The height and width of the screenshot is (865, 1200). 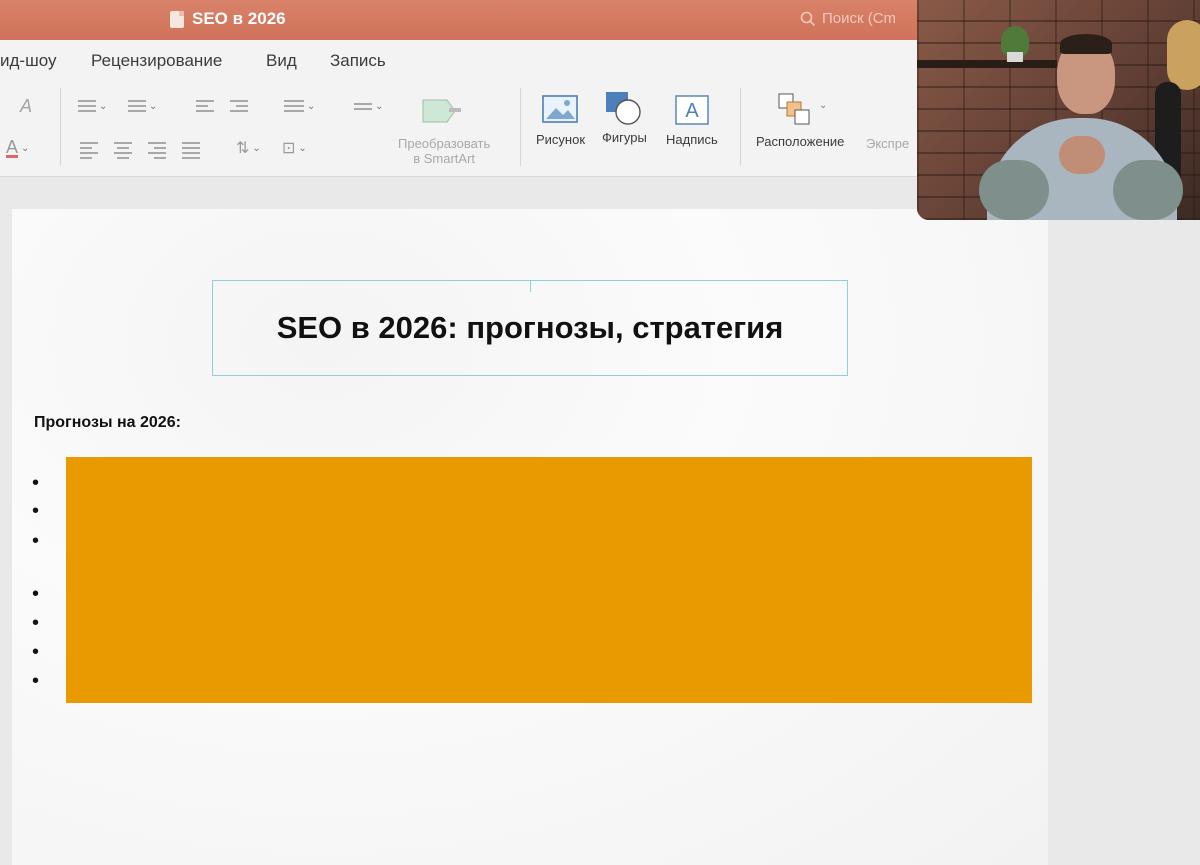 I want to click on slide-title: SEO в 2026: прогнозы, стратегия, so click(x=530, y=327).